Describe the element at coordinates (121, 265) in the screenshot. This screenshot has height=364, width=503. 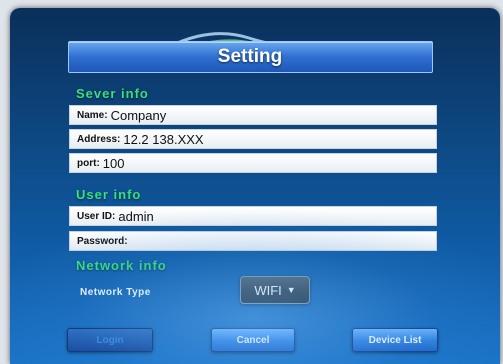
I see `network-info-title: Network info` at that location.